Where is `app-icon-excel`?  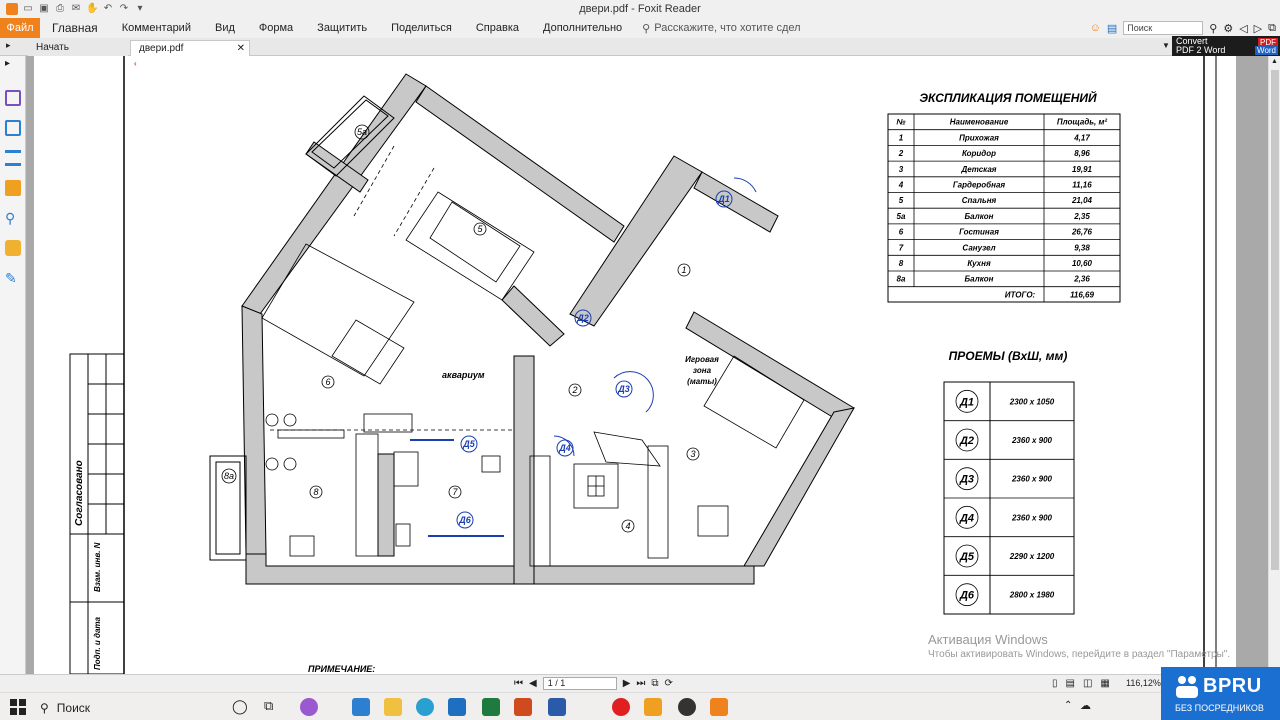 app-icon-excel is located at coordinates (491, 707).